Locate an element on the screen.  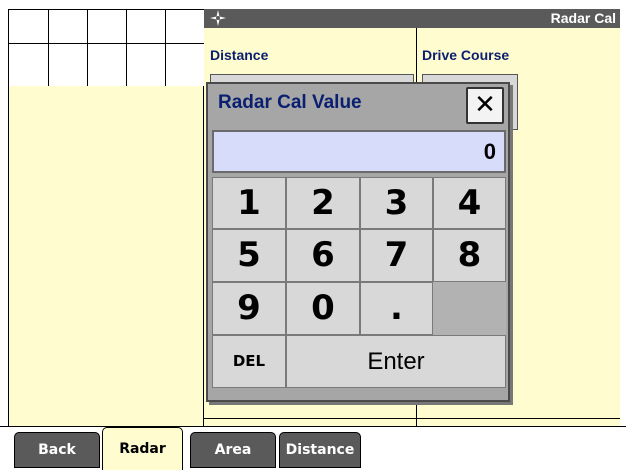
key-6: 6 is located at coordinates (323, 255).